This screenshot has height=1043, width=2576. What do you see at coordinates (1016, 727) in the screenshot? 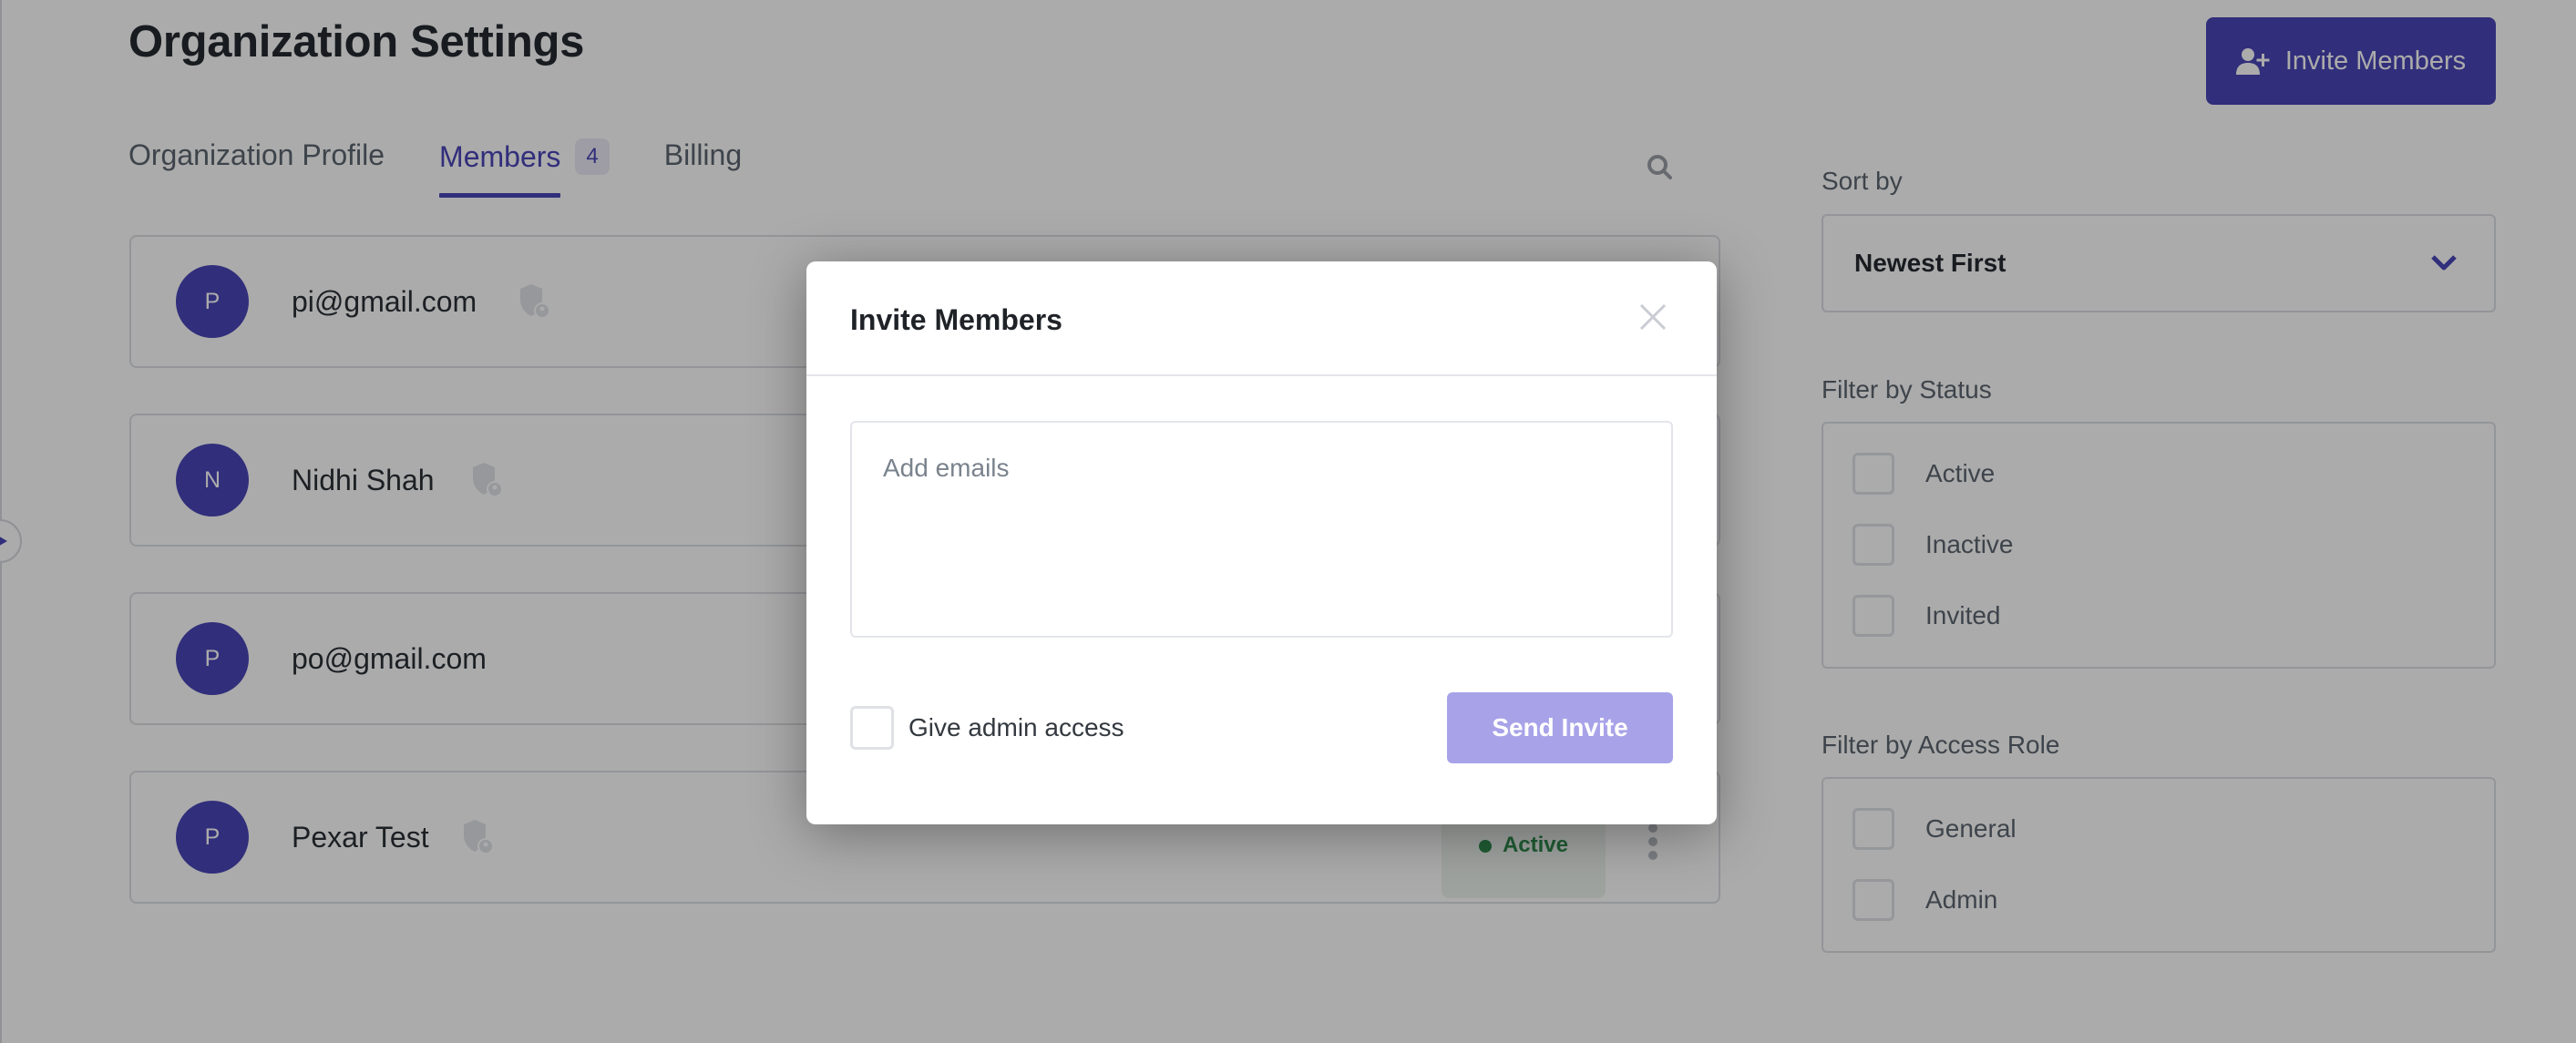
I see `admin-access-label: Give admin access` at bounding box center [1016, 727].